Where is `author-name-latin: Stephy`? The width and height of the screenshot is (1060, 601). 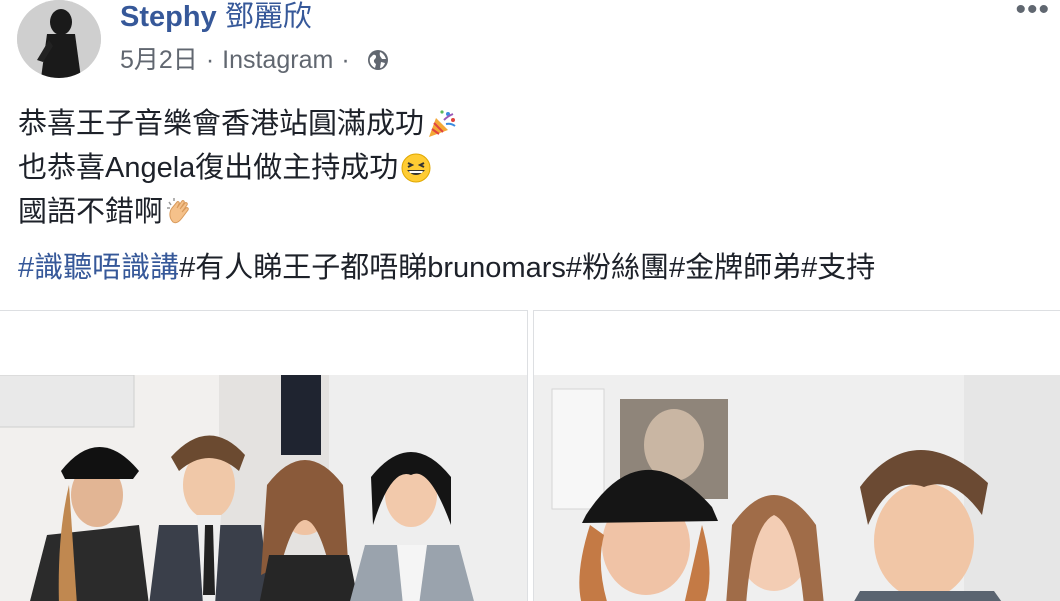
author-name-latin: Stephy is located at coordinates (168, 17).